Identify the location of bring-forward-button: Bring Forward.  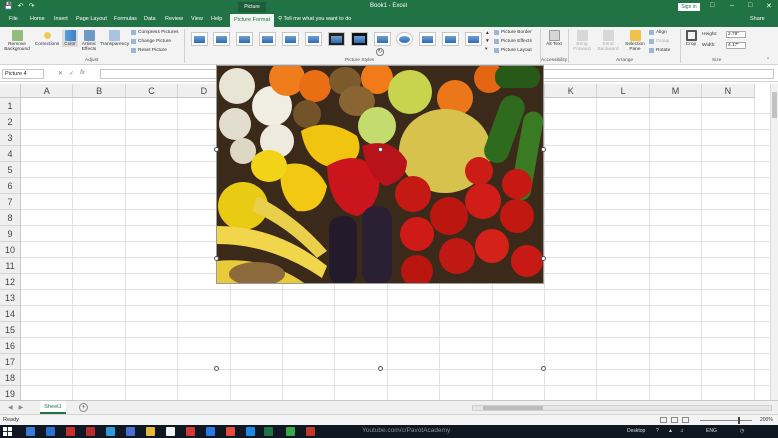
(582, 41).